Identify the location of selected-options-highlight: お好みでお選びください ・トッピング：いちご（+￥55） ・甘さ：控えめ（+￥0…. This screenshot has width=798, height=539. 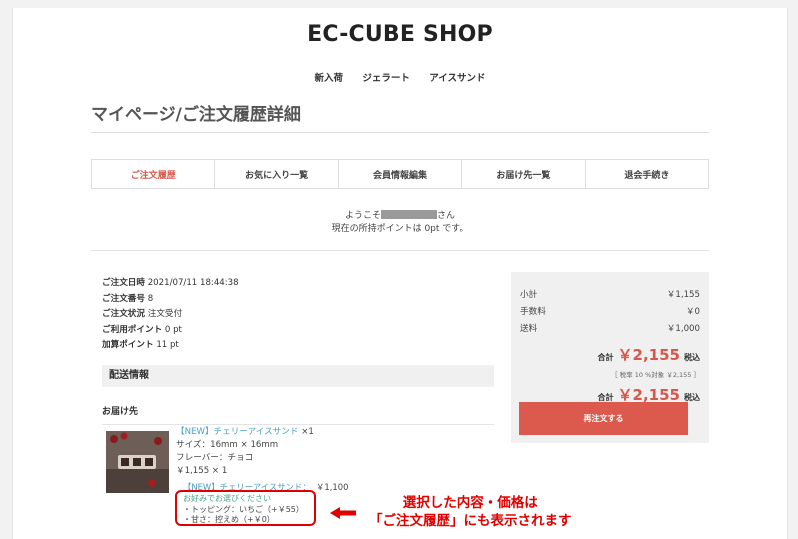
(245, 508).